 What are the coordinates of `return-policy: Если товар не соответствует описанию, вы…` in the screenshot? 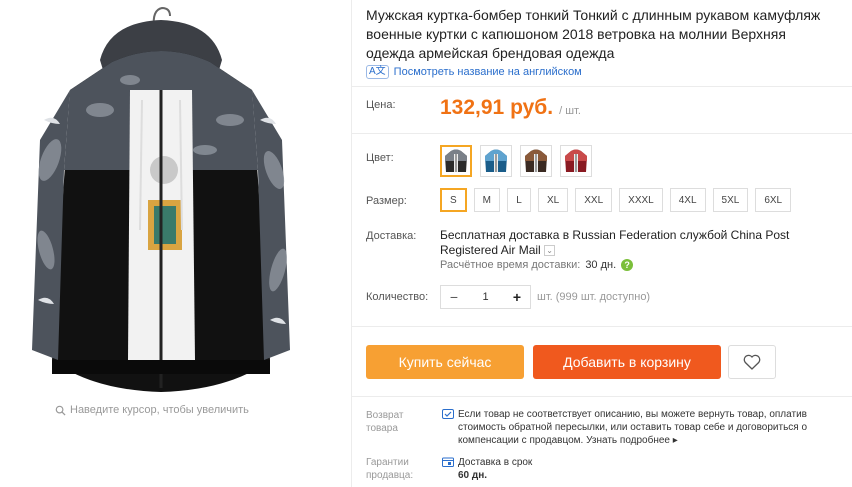 It's located at (638, 427).